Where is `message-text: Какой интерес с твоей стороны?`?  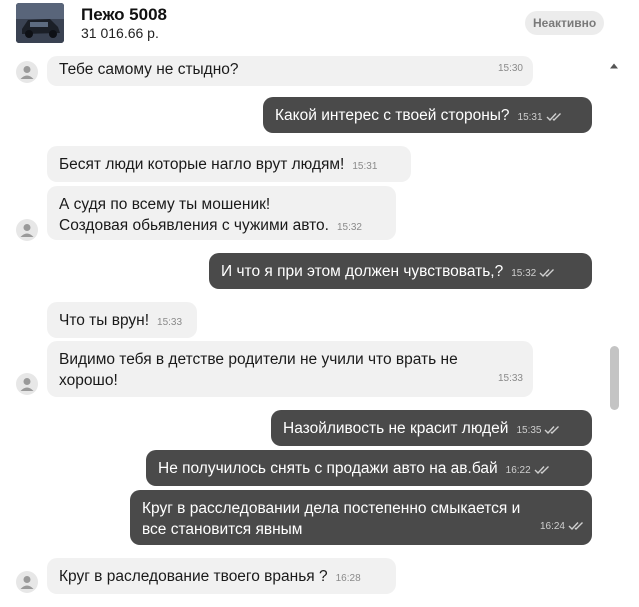
message-text: Какой интерес с твоей стороны? is located at coordinates (392, 115).